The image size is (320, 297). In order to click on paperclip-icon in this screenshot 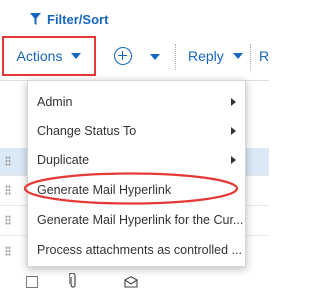, I will do `click(73, 281)`.